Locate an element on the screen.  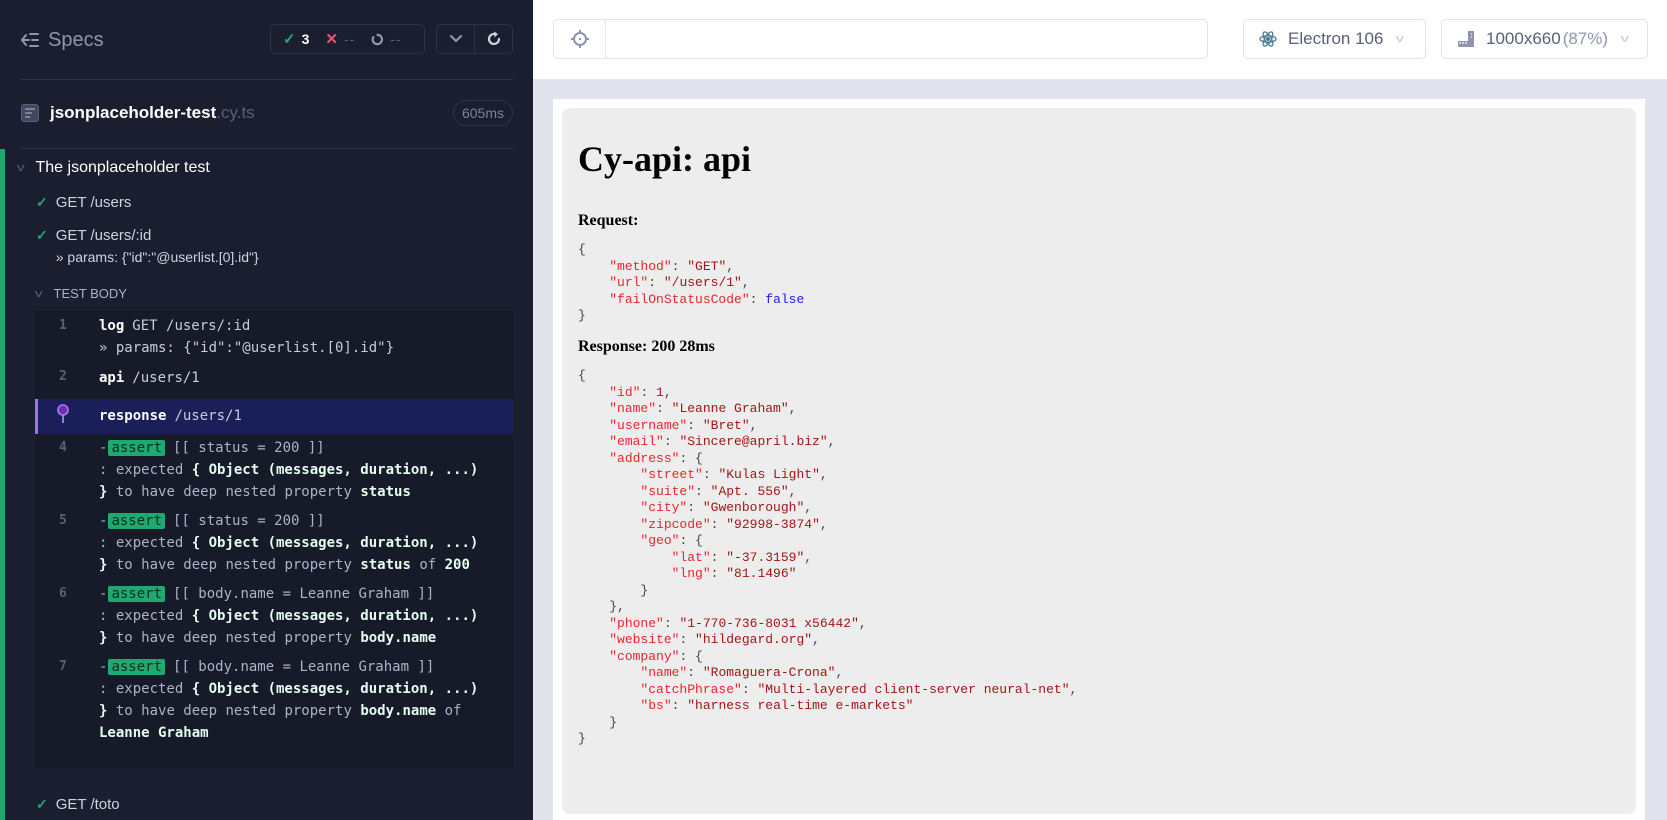
url-bar is located at coordinates (880, 39).